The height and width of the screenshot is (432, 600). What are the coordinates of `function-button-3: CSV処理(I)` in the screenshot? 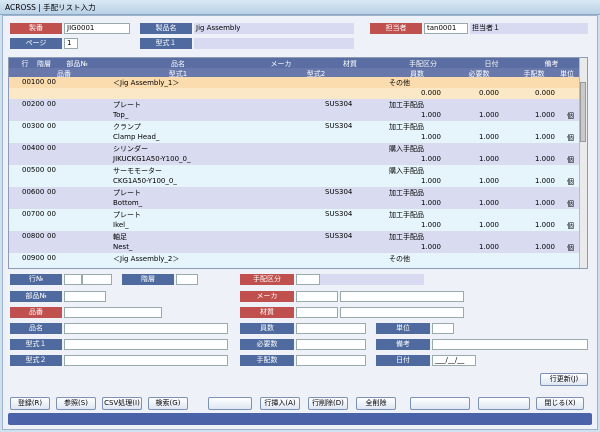 It's located at (122, 403).